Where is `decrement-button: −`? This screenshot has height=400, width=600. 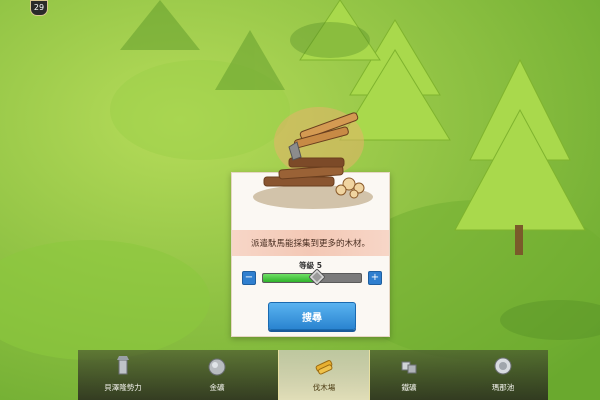 decrement-button: − is located at coordinates (249, 278).